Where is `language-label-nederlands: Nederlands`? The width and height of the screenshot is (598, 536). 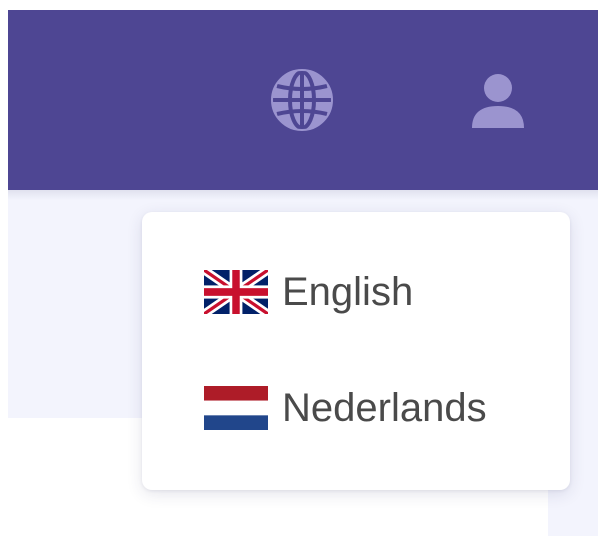 language-label-nederlands: Nederlands is located at coordinates (384, 408).